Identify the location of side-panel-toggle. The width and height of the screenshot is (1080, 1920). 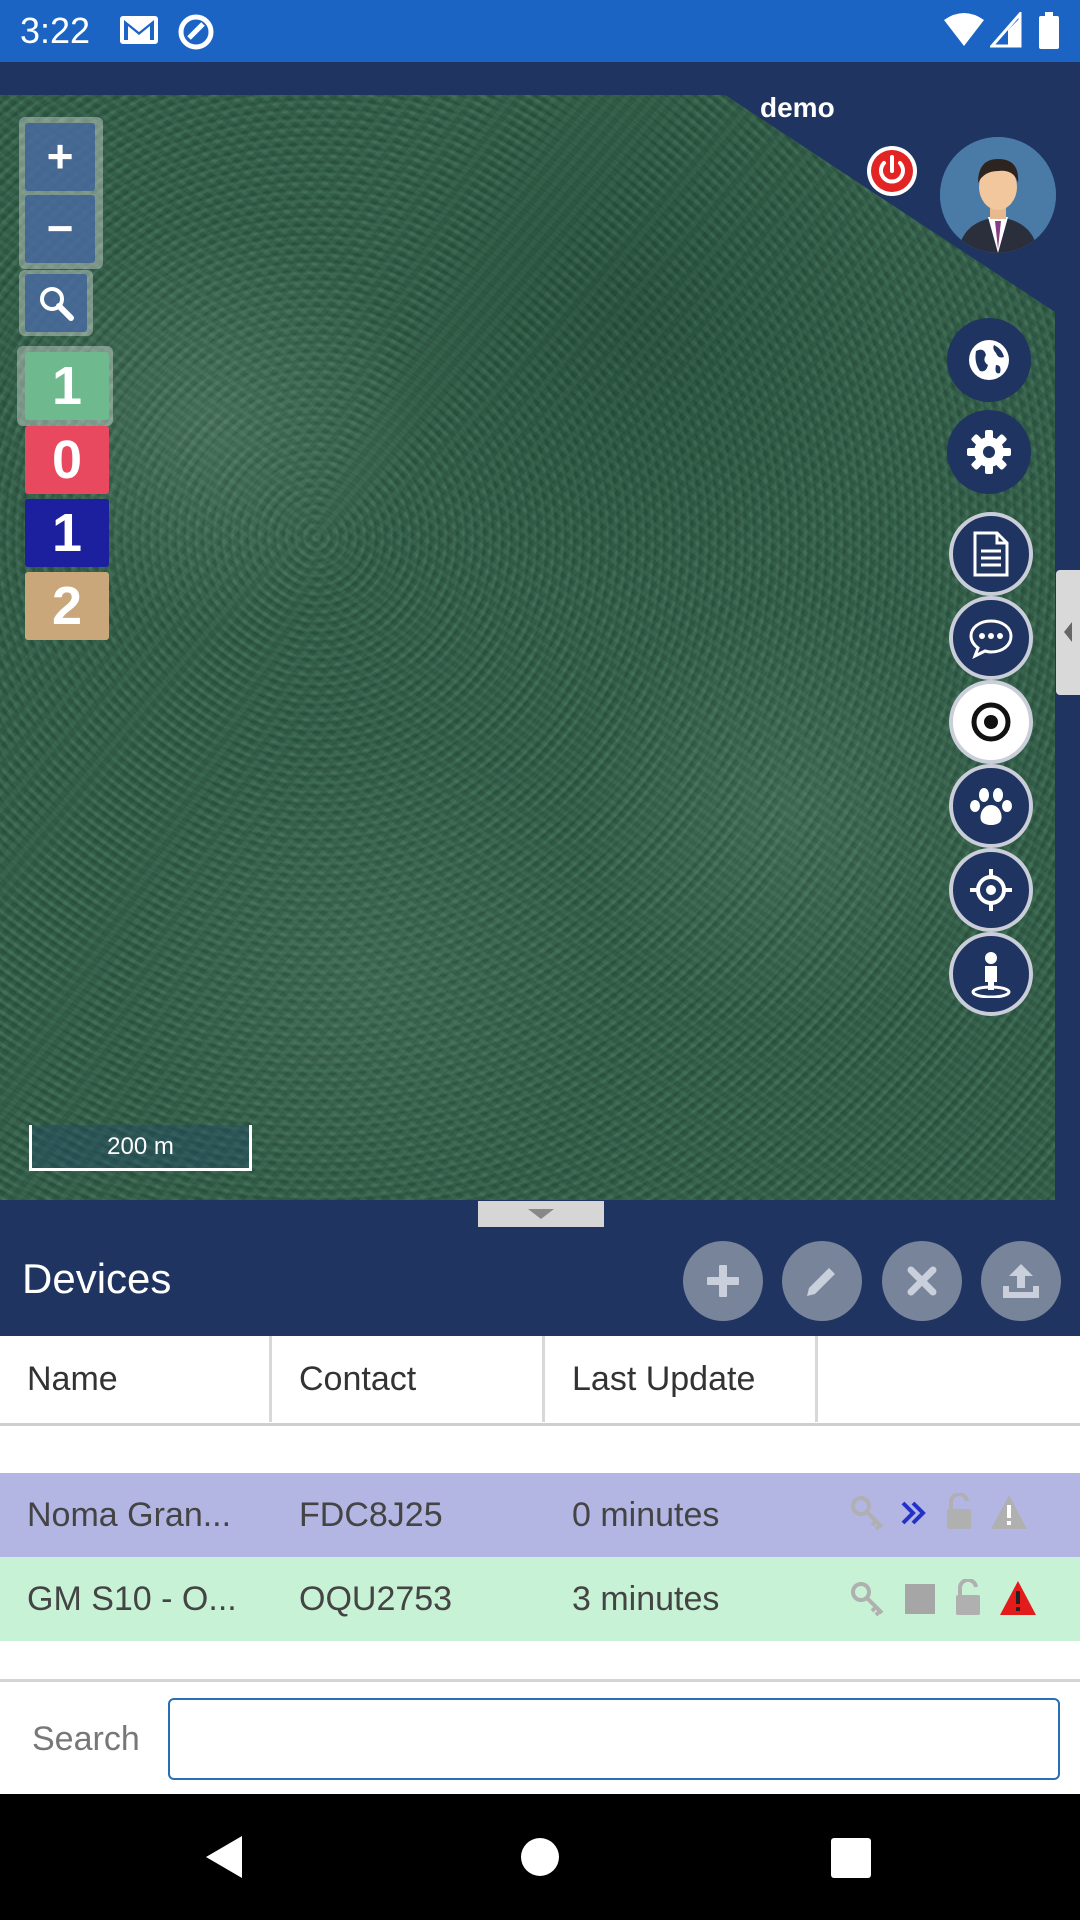
(1068, 632).